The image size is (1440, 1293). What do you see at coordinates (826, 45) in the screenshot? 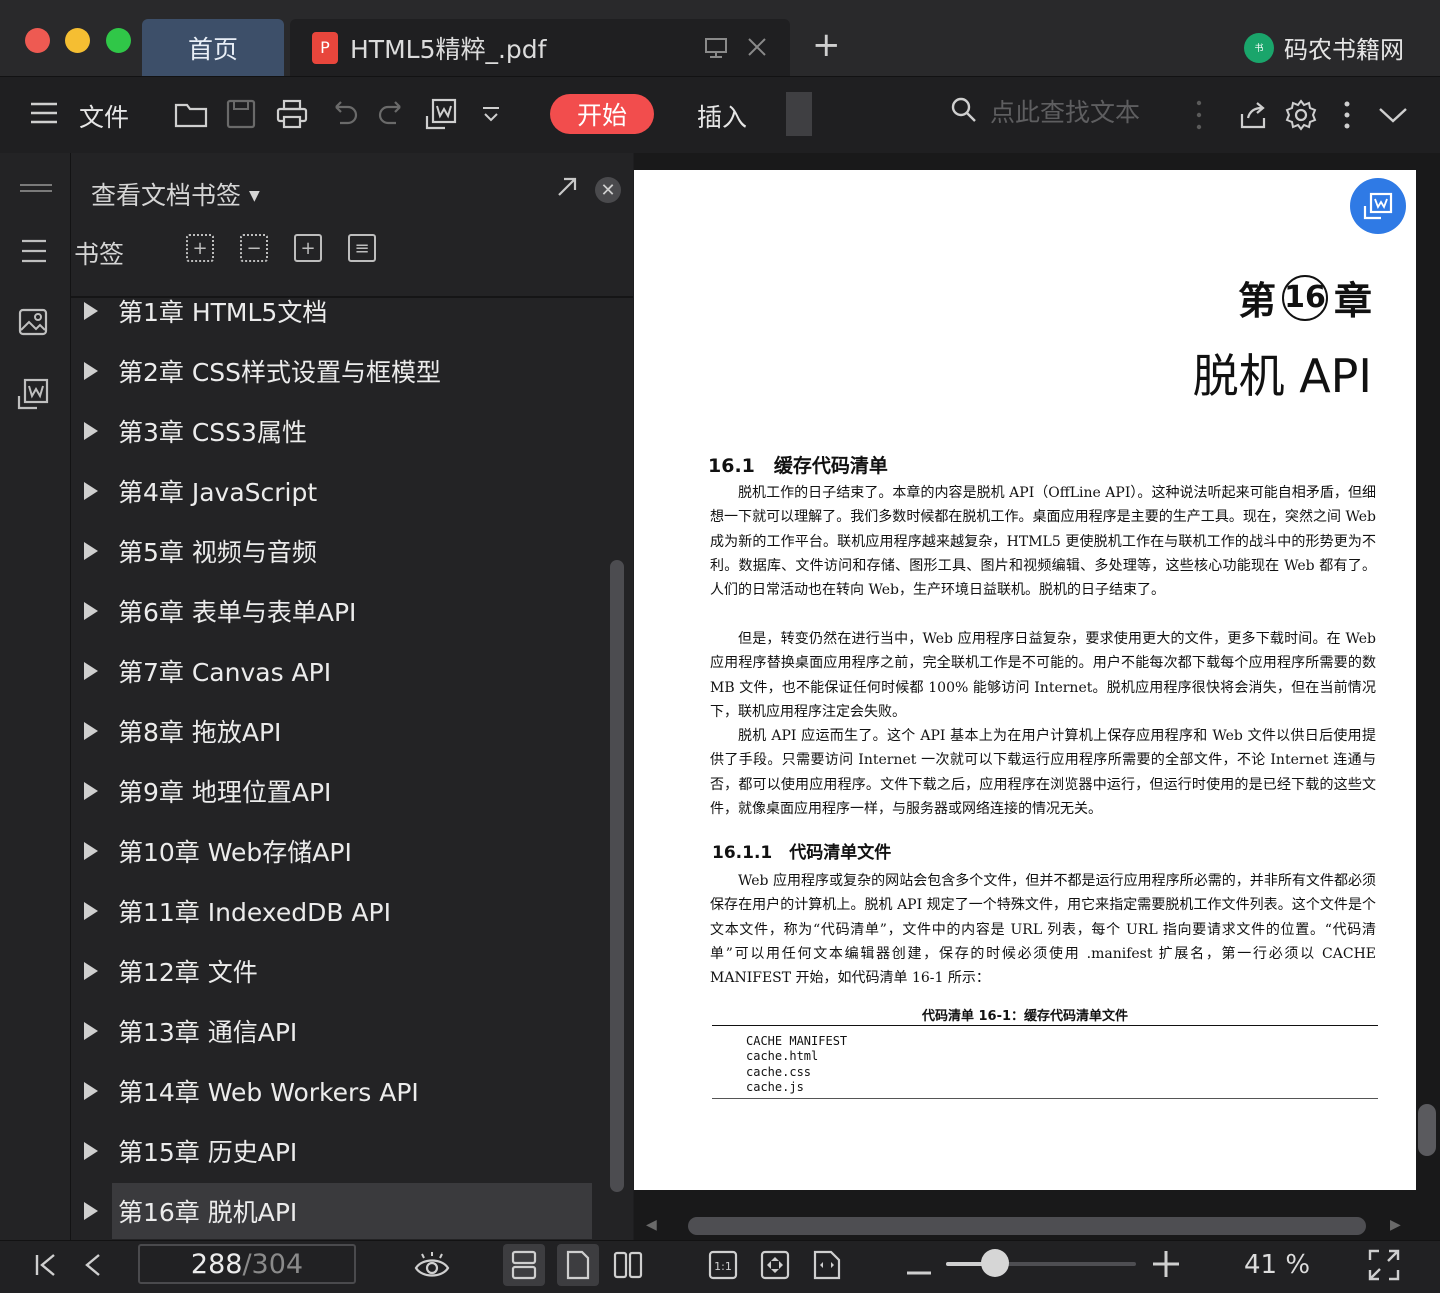
I see `new-tab-button: +` at bounding box center [826, 45].